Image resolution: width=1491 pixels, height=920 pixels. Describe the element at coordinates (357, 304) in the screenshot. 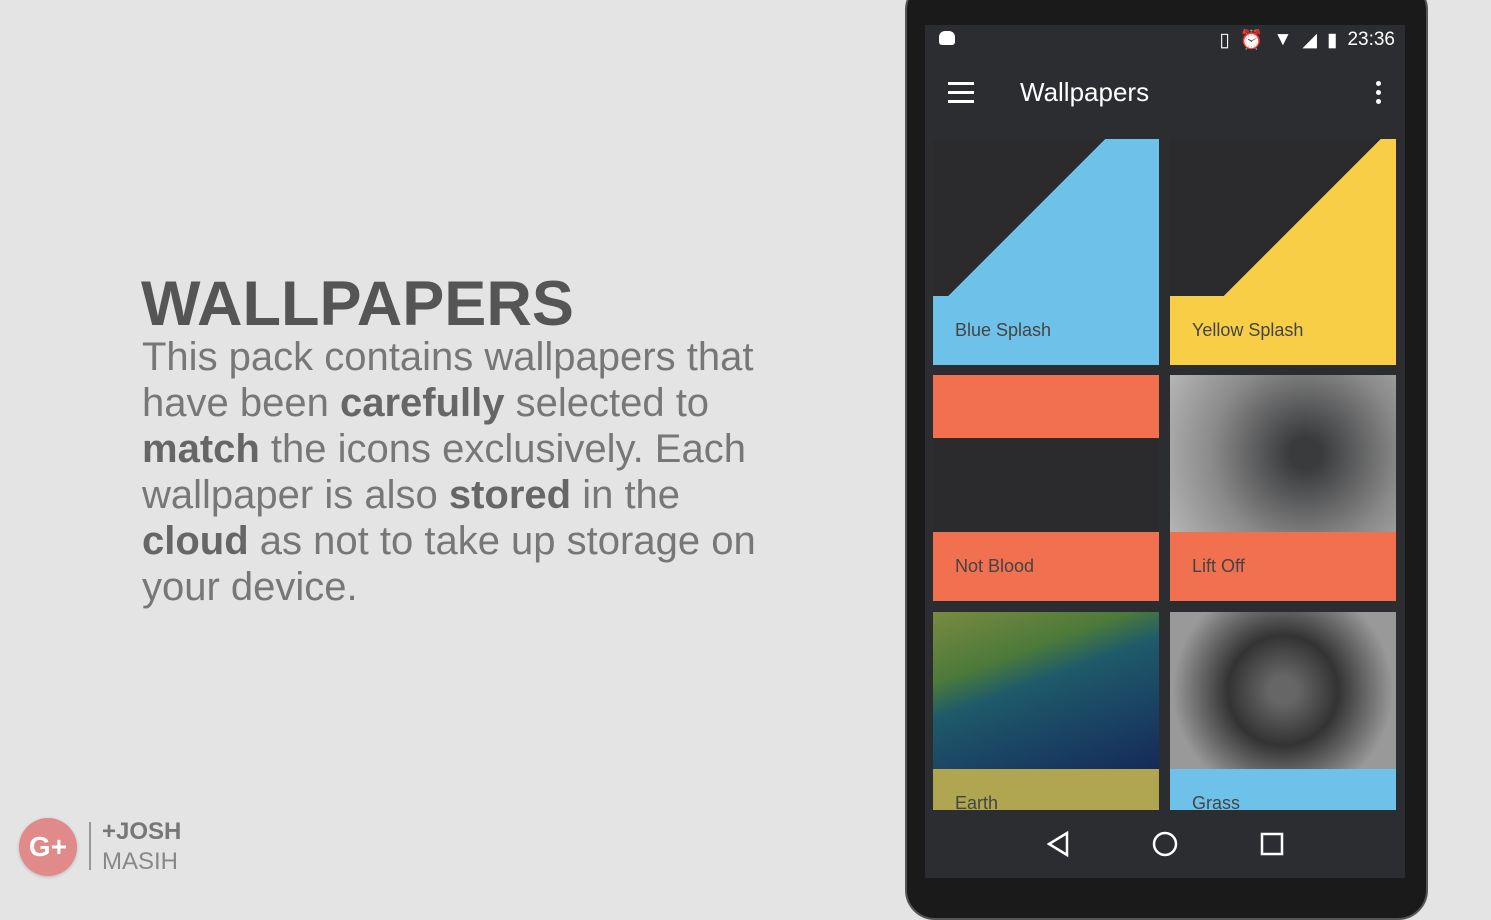

I see `promo-title: WALLPAPERS` at that location.